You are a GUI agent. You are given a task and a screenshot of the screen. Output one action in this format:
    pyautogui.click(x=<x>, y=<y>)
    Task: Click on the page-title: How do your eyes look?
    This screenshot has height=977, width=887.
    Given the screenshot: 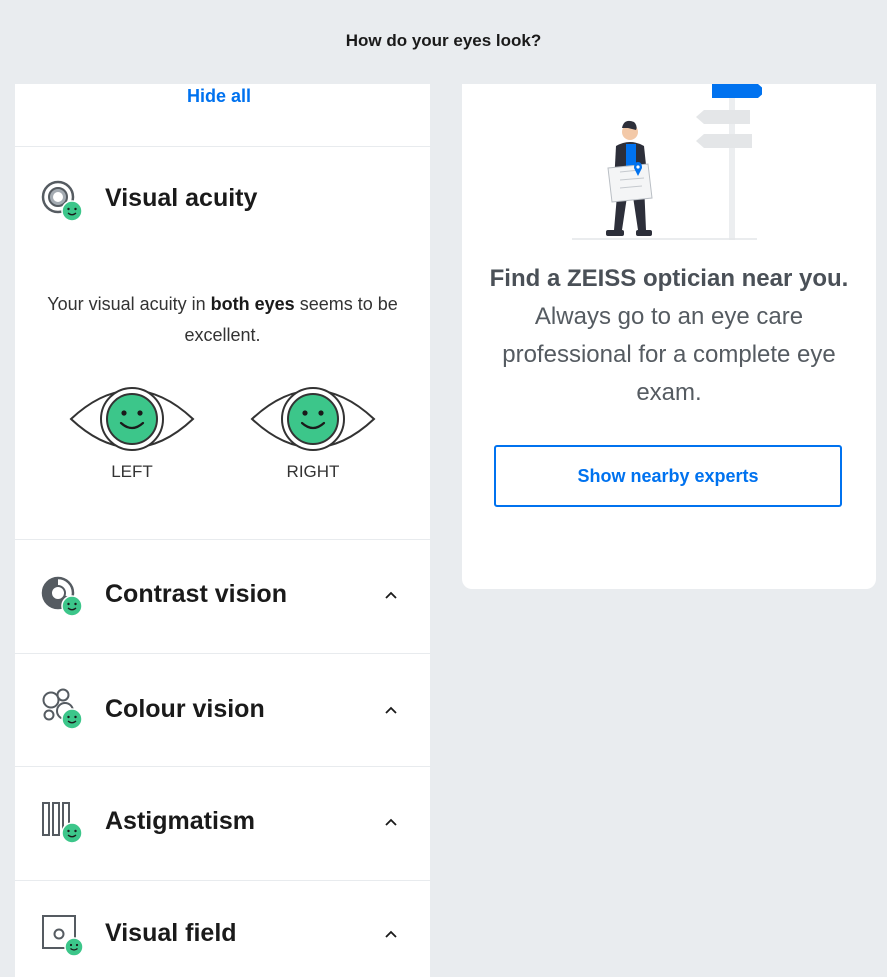 What is the action you would take?
    pyautogui.click(x=443, y=40)
    